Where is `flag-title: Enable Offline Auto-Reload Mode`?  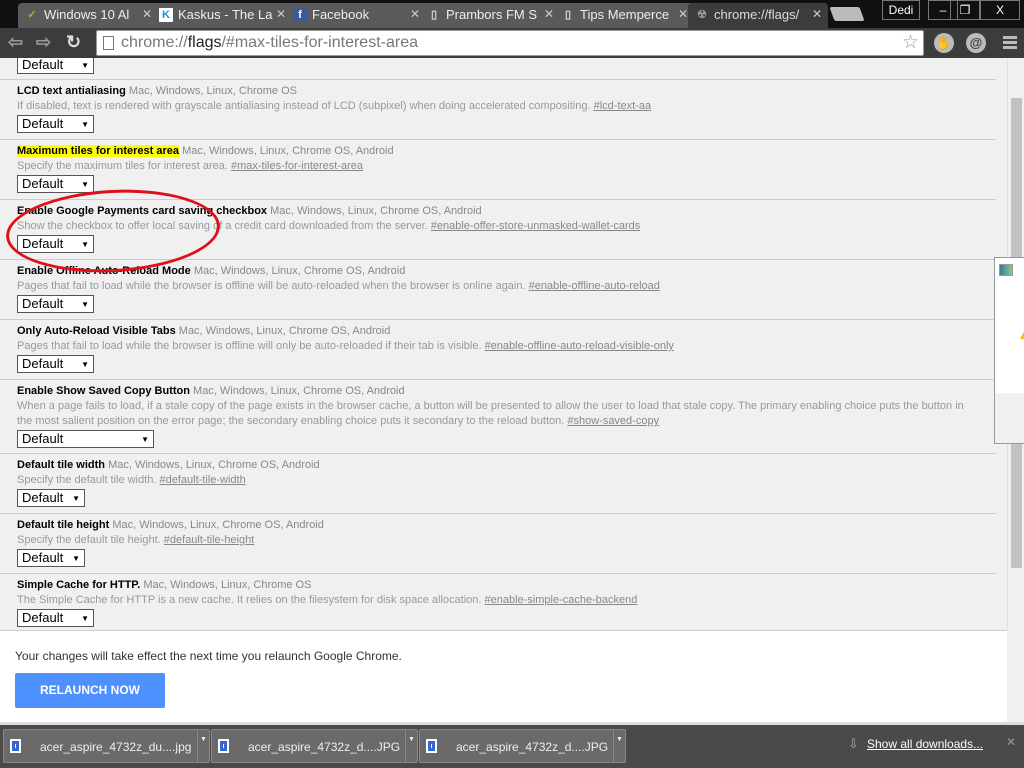 flag-title: Enable Offline Auto-Reload Mode is located at coordinates (104, 271).